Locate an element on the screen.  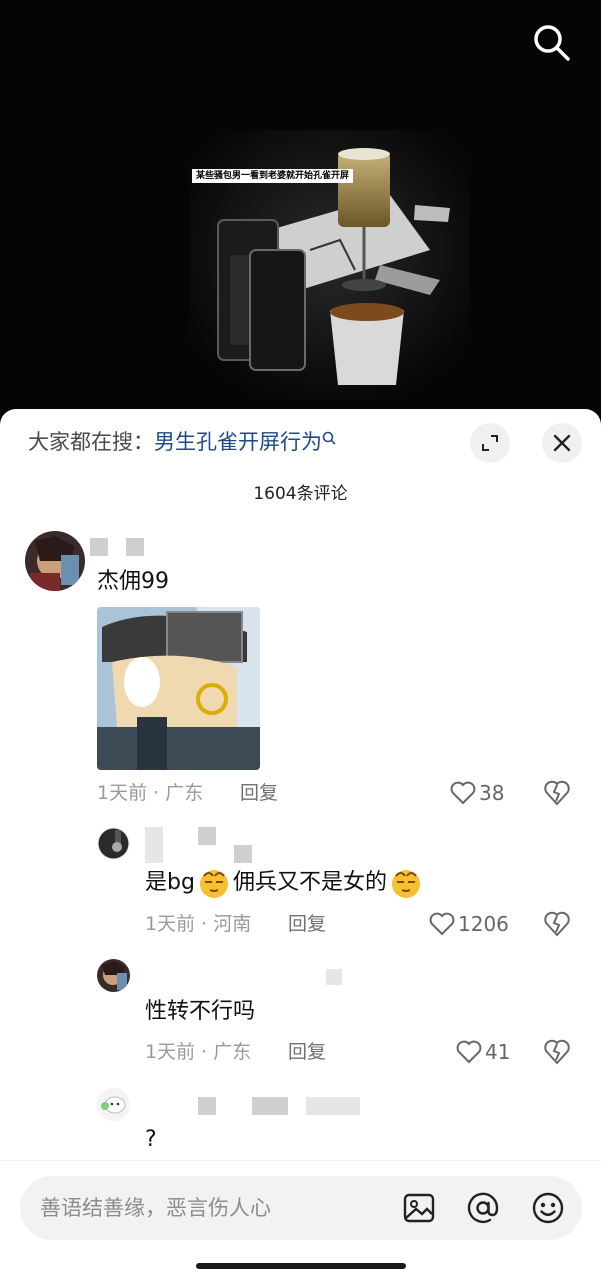
like-button: 1206 is located at coordinates (469, 924).